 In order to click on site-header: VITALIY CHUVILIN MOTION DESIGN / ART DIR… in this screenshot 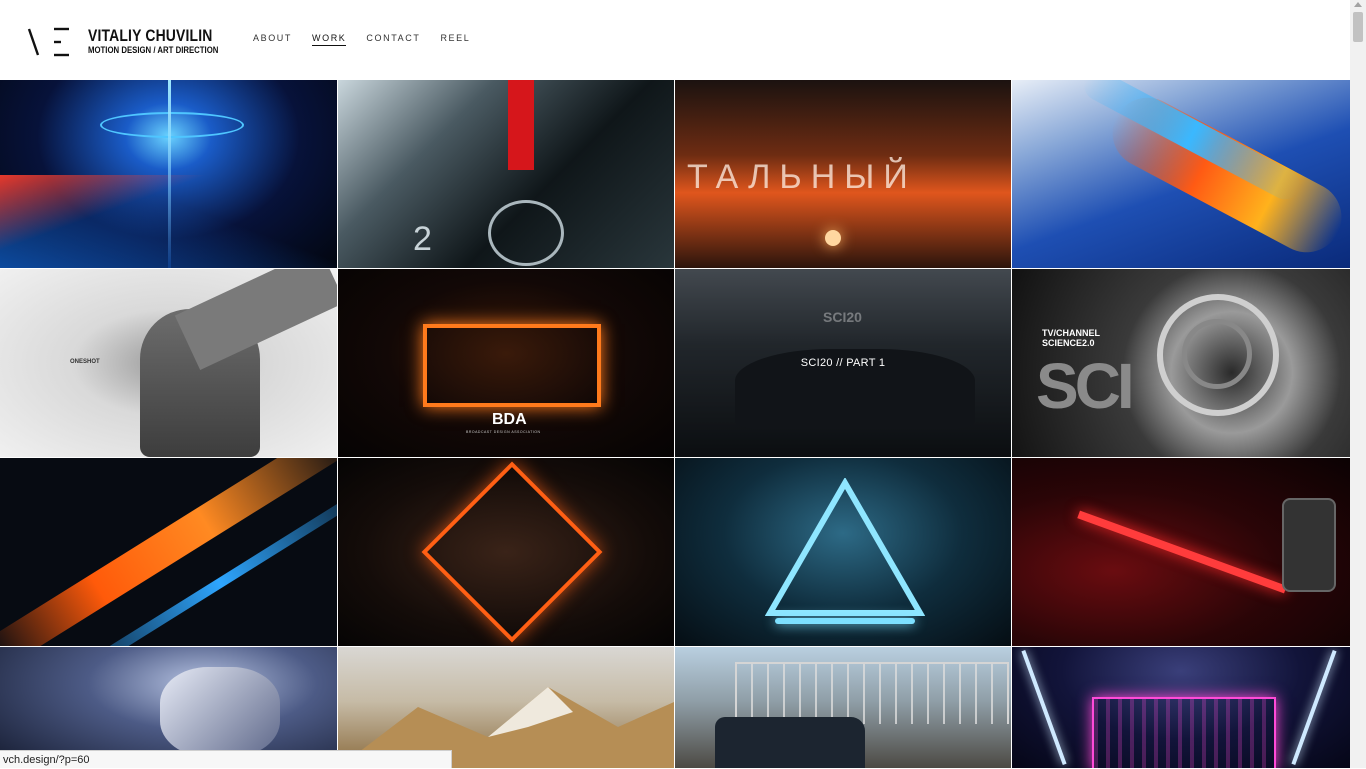, I will do `click(675, 40)`.